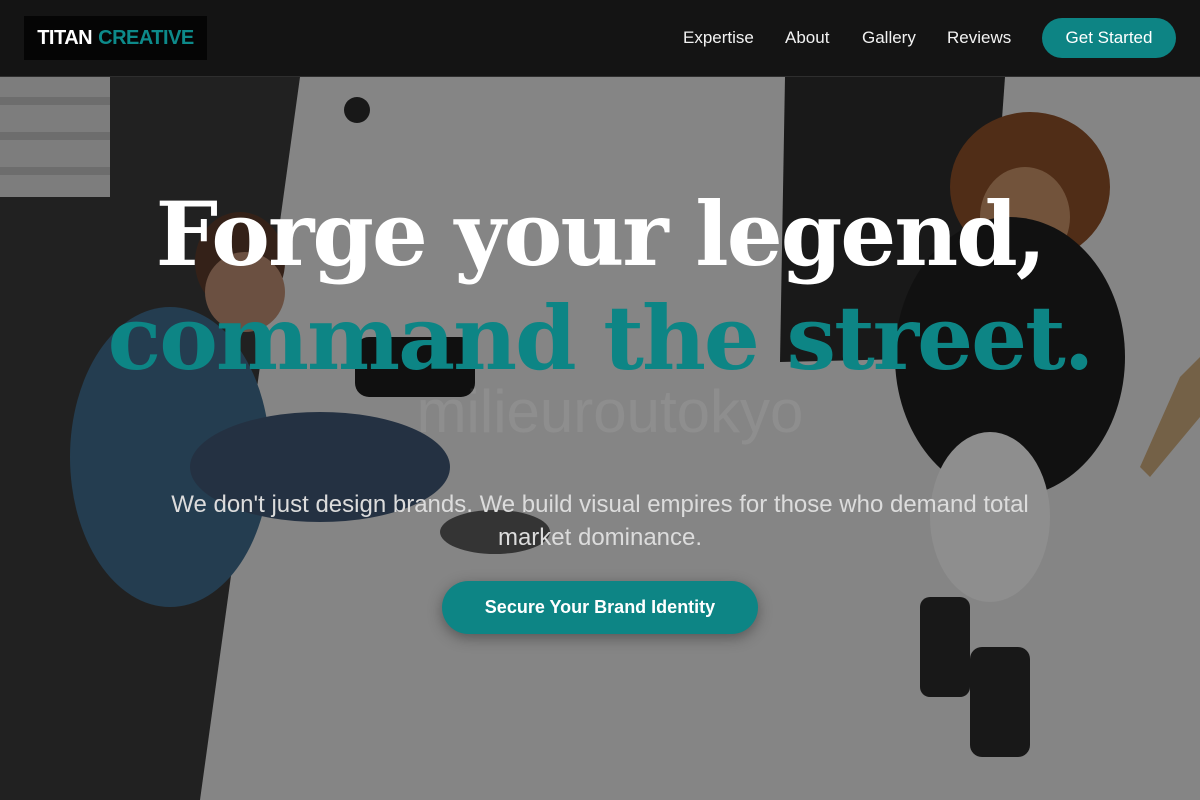 Image resolution: width=1200 pixels, height=800 pixels. Describe the element at coordinates (718, 38) in the screenshot. I see `nav-link-expertise: Expertise` at that location.